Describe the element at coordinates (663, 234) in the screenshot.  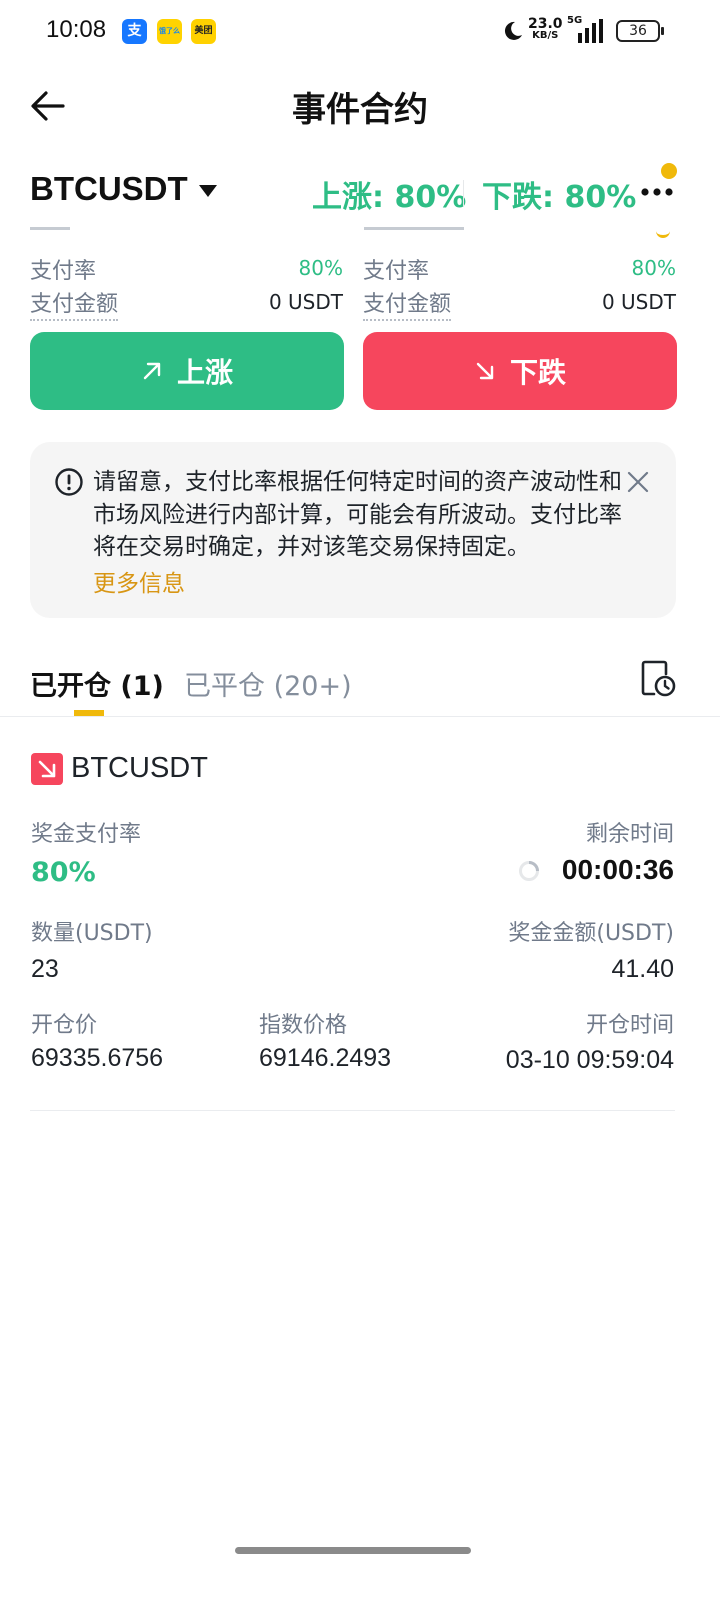
I see `clipped-badge` at that location.